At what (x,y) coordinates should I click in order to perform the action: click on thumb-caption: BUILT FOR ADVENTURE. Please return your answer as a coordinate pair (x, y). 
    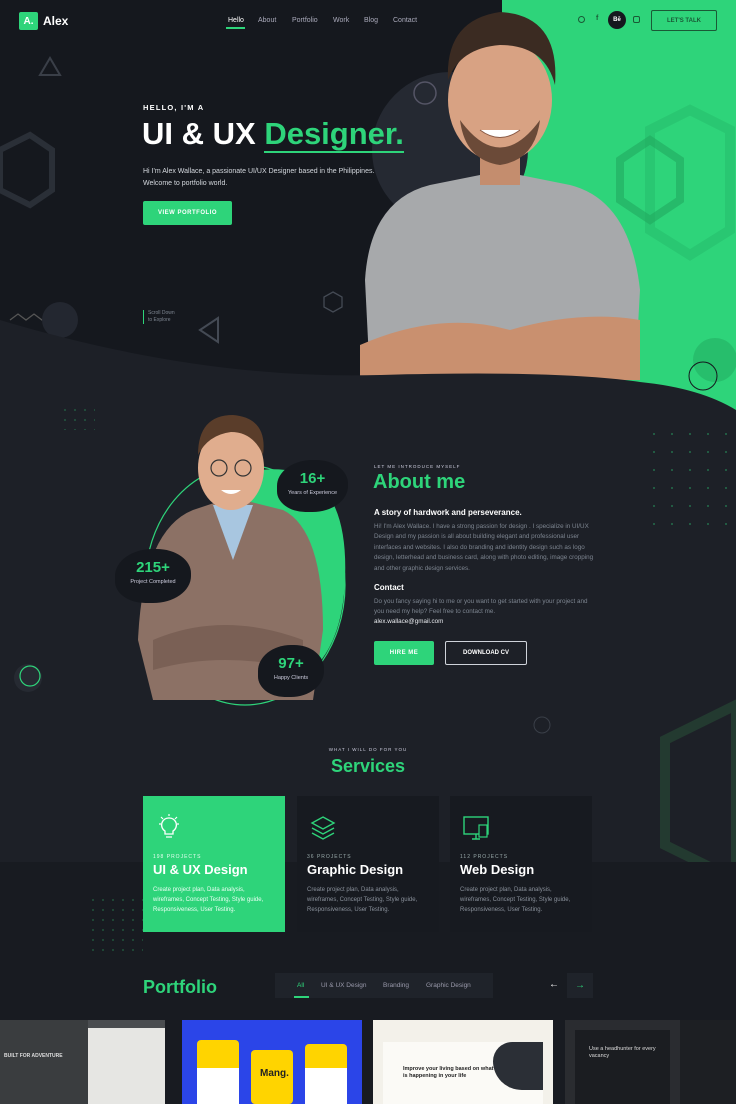
    Looking at the image, I should click on (33, 1056).